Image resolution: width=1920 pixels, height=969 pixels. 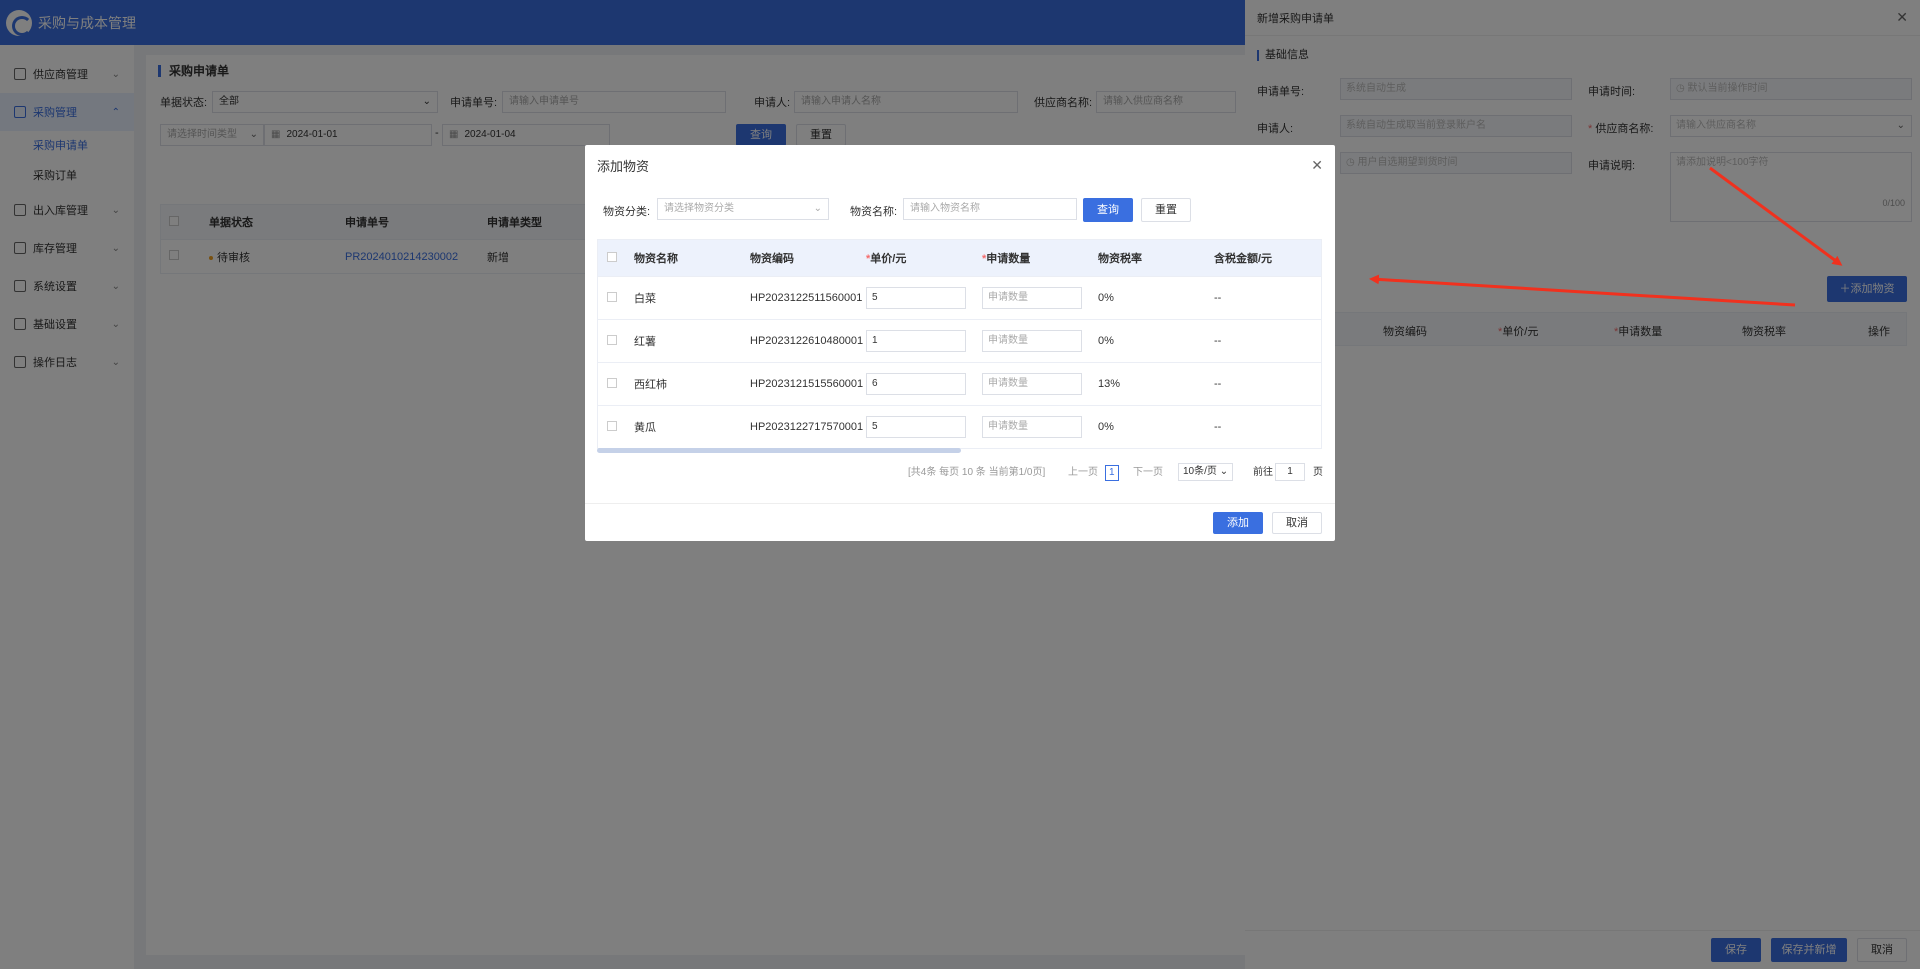 What do you see at coordinates (1290, 472) in the screenshot?
I see `pager-goto-input: 1` at bounding box center [1290, 472].